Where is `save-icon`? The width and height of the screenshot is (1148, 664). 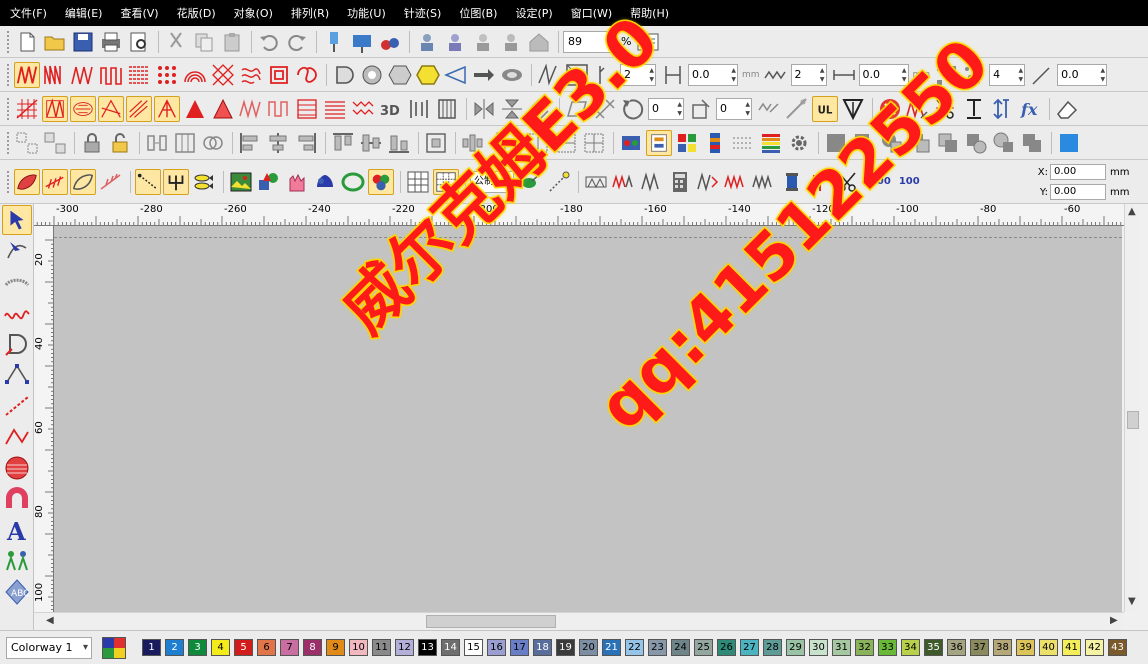 save-icon is located at coordinates (83, 42).